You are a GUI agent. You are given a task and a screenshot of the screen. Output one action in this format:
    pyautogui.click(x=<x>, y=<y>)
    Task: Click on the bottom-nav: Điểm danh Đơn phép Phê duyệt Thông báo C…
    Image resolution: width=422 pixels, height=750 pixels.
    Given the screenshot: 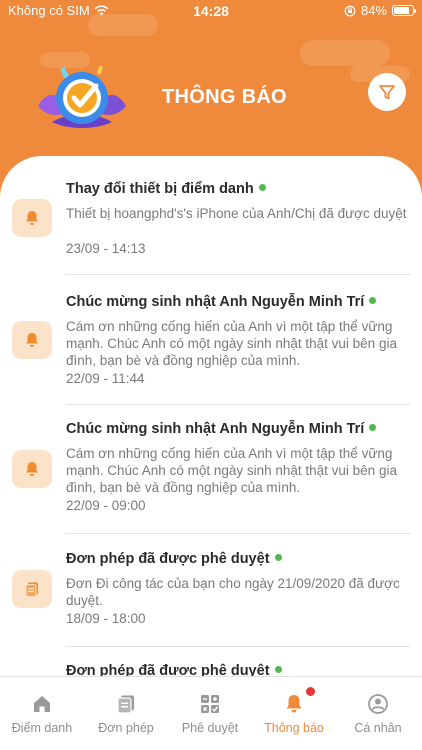 What is the action you would take?
    pyautogui.click(x=211, y=713)
    